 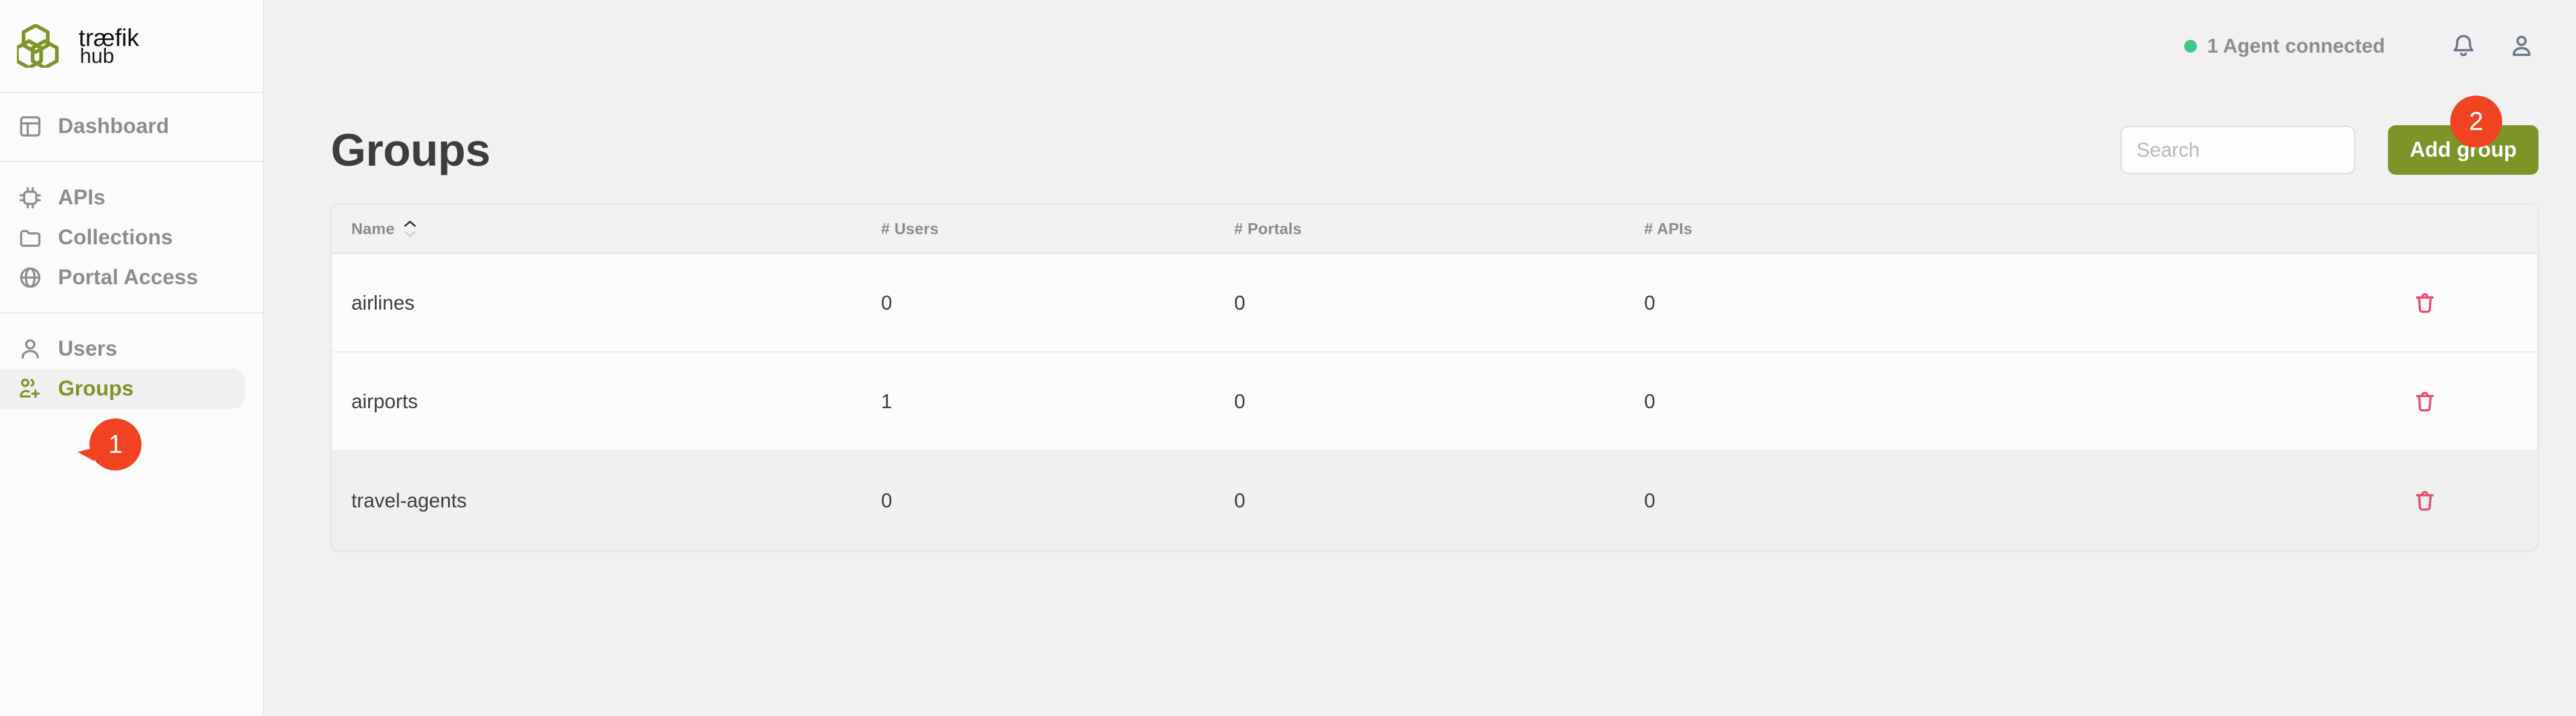 What do you see at coordinates (2522, 46) in the screenshot?
I see `user-avatar-icon` at bounding box center [2522, 46].